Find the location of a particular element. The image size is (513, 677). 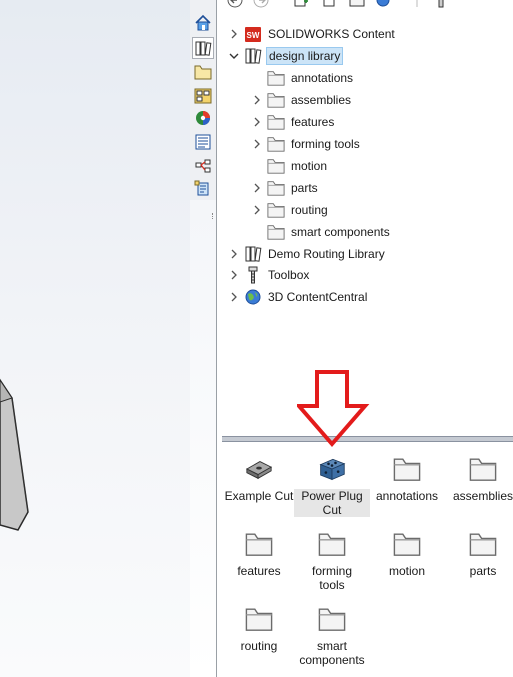

library-item: annotations is located at coordinates (407, 490).